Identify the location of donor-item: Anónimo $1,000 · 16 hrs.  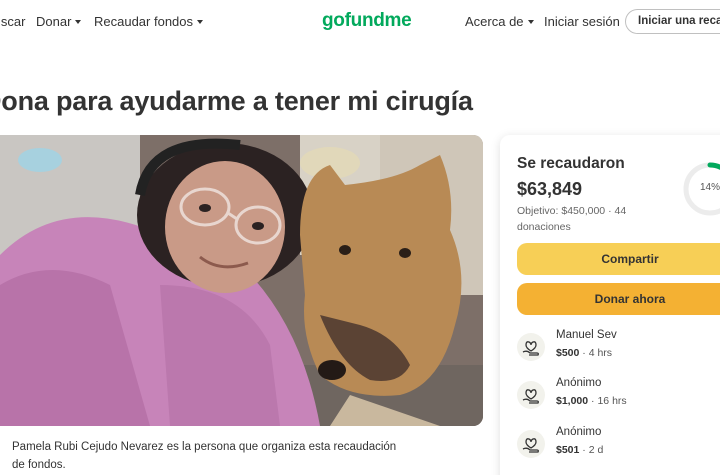
(618, 397).